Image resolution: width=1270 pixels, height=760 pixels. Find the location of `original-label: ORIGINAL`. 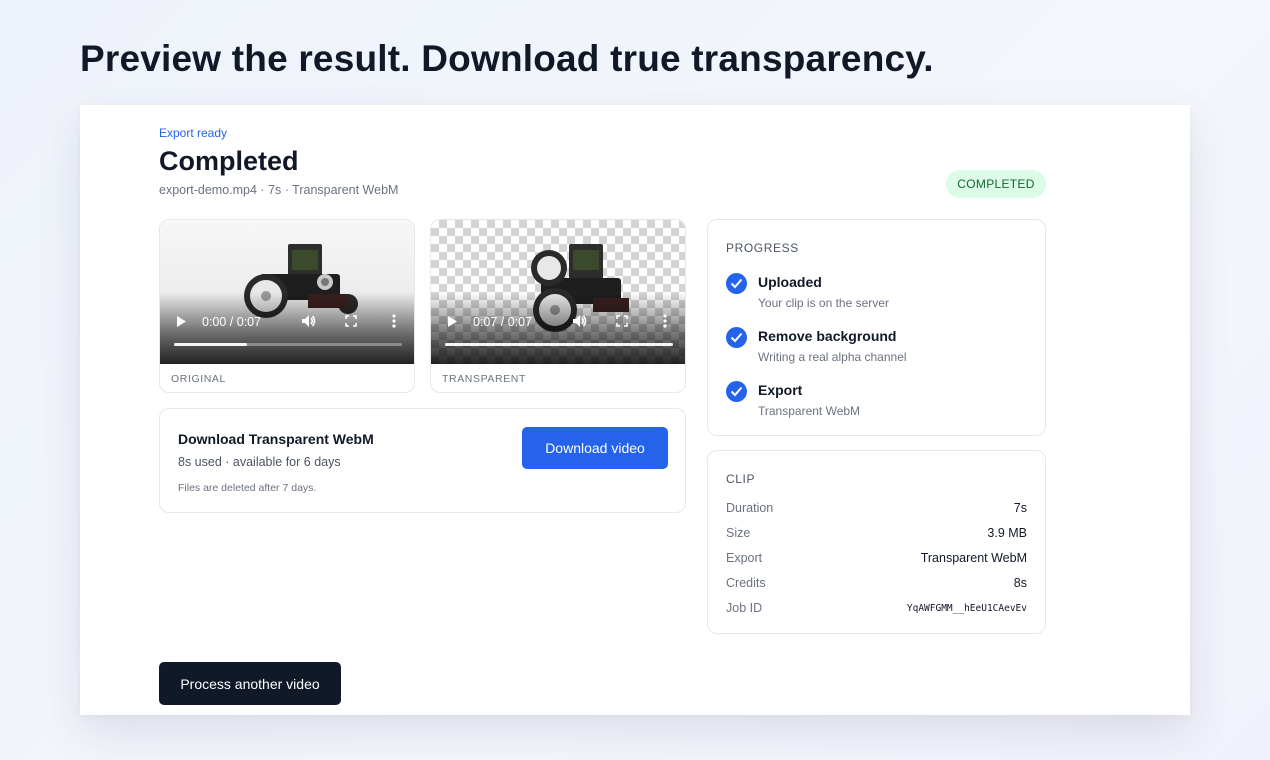

original-label: ORIGINAL is located at coordinates (198, 379).